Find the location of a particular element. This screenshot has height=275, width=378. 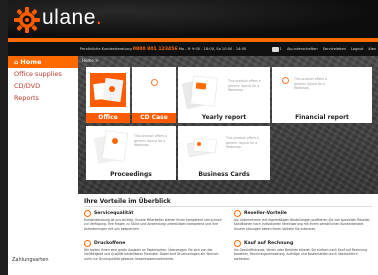

cart-link: 1 is located at coordinates (276, 49).